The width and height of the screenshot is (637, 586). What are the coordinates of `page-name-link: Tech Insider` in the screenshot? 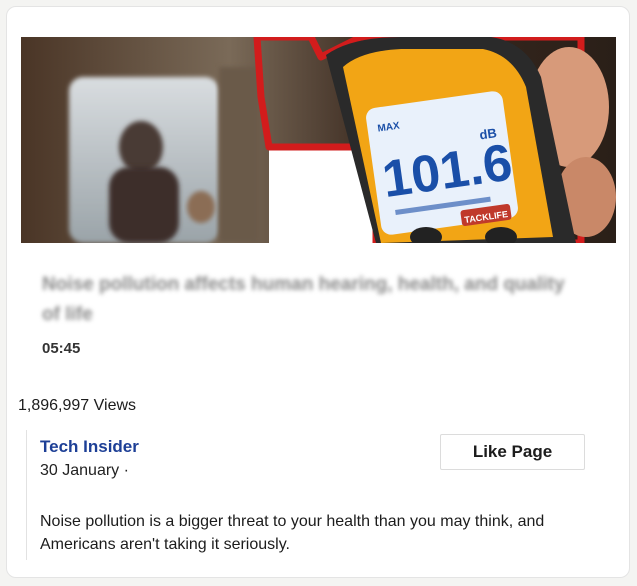 It's located at (89, 447).